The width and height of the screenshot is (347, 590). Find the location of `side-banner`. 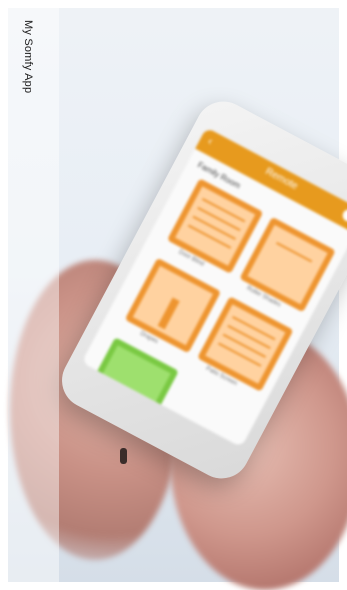

side-banner is located at coordinates (33, 295).